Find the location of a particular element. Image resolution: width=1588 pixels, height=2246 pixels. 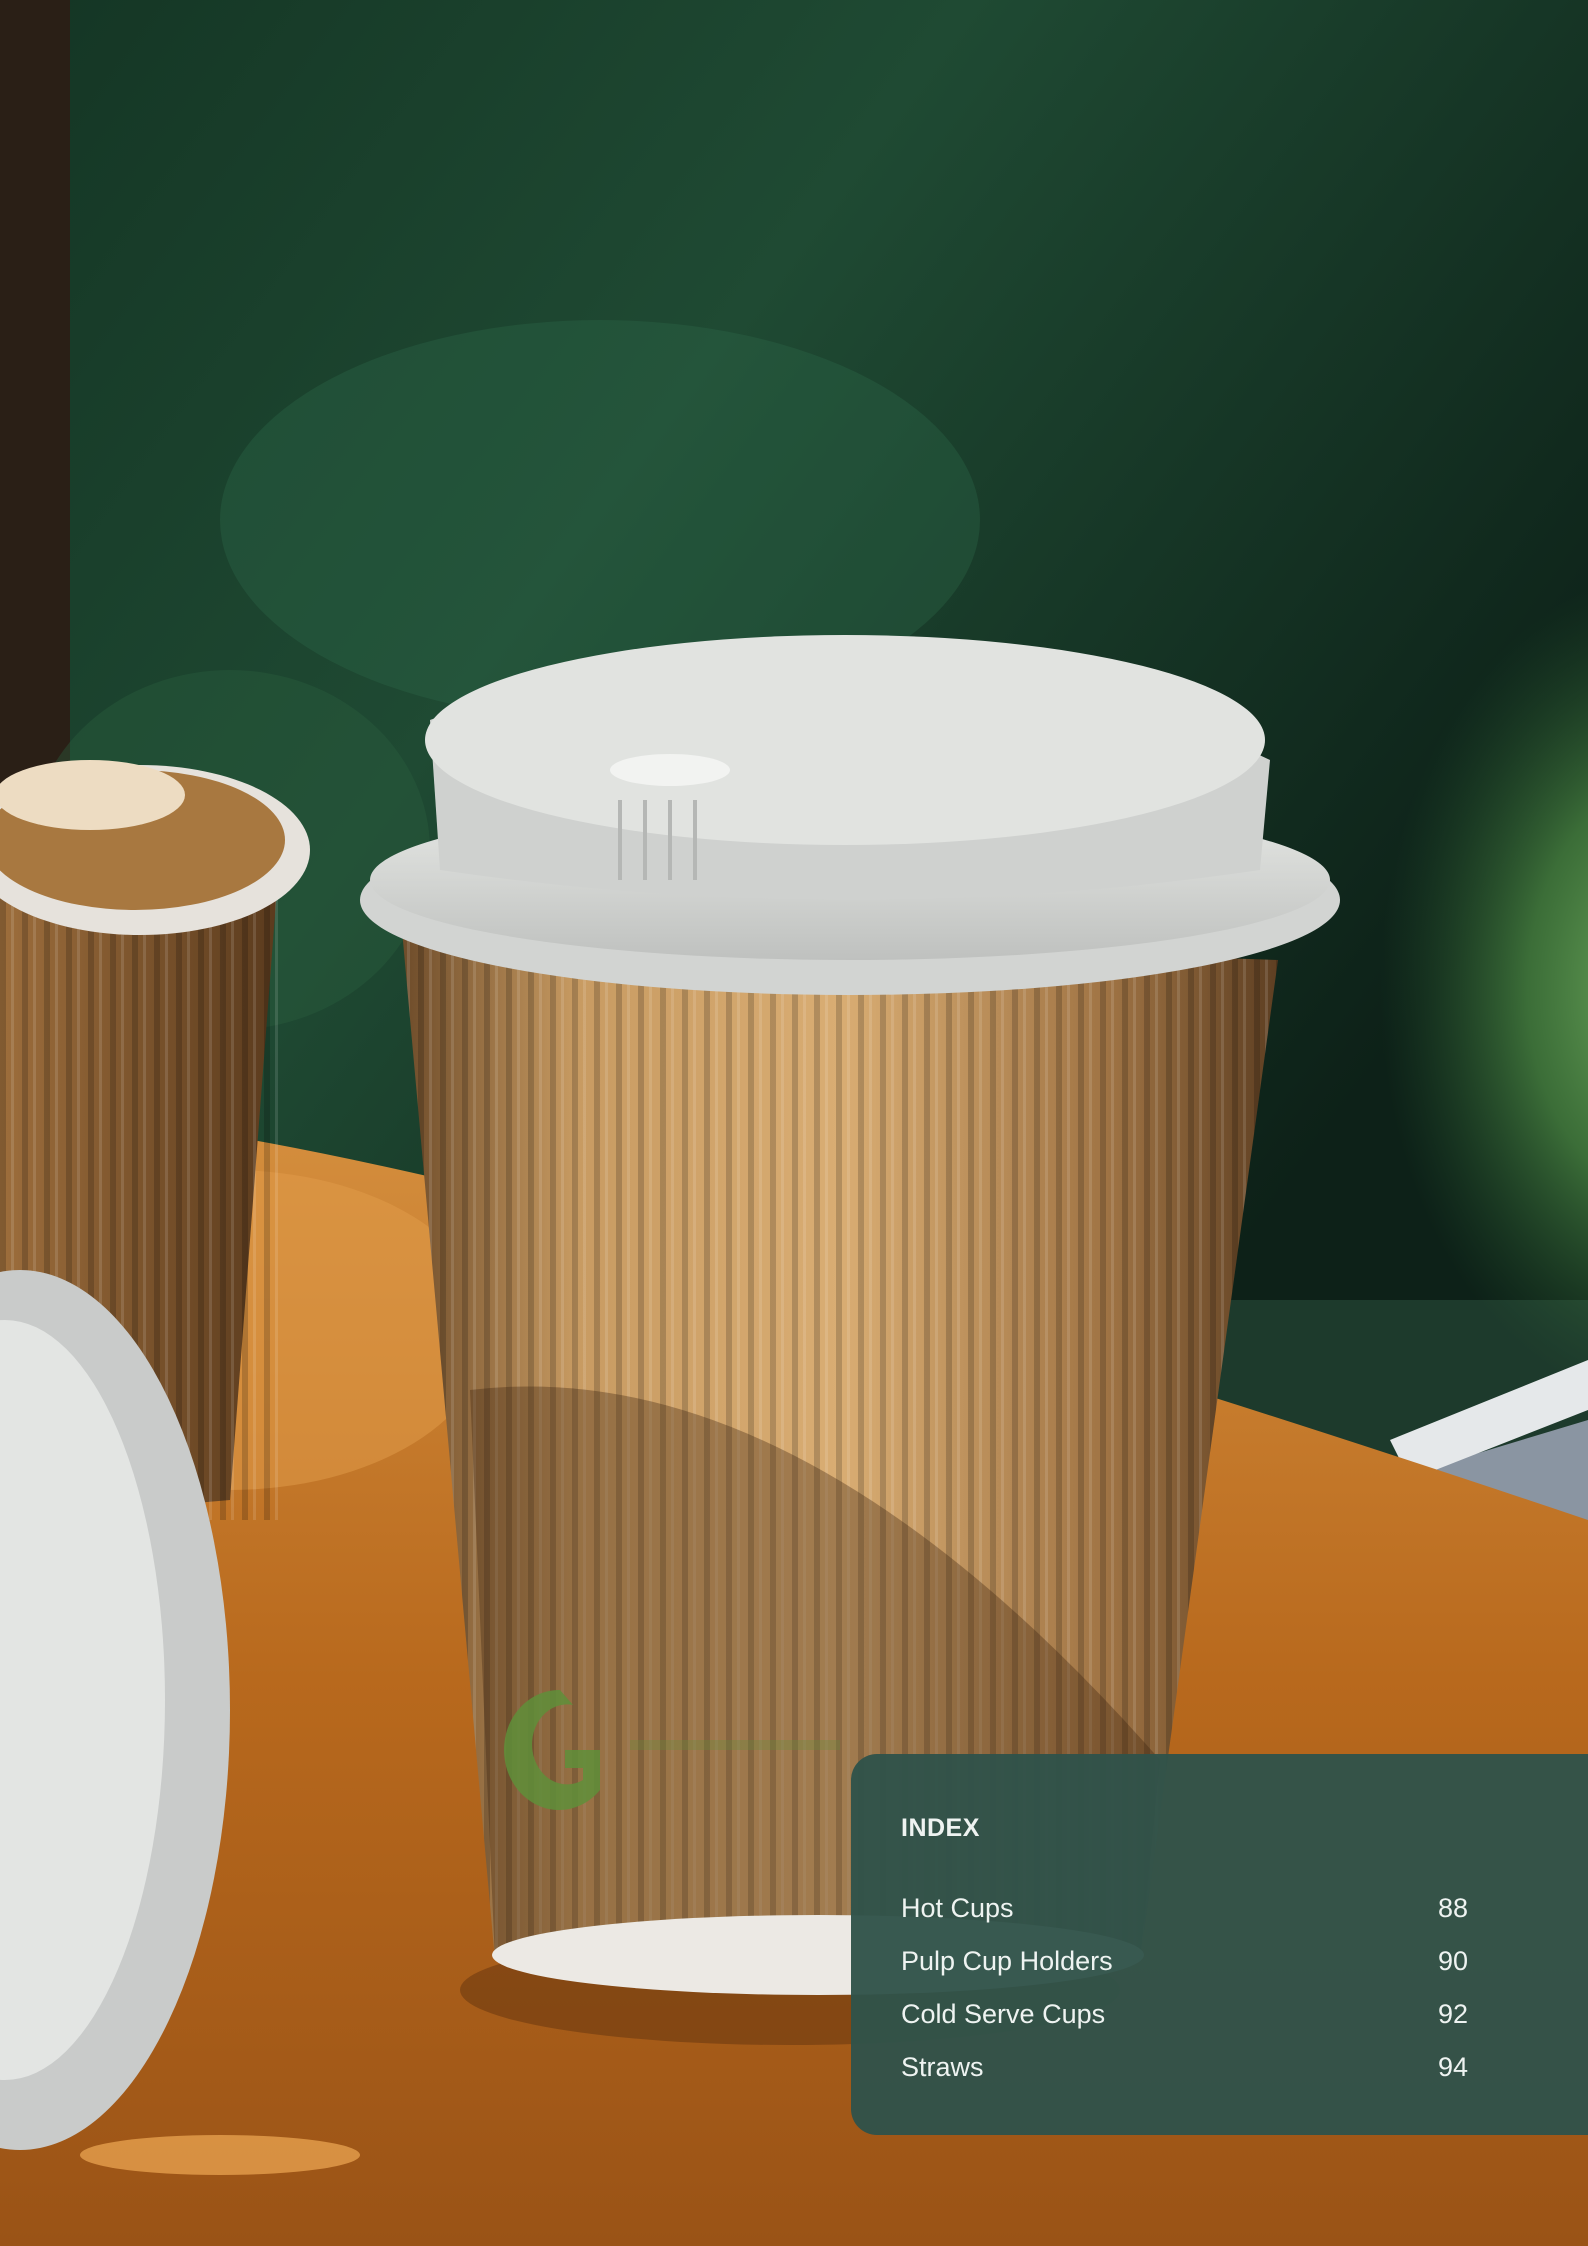

index-entry-label: Cold Serve Cups is located at coordinates (1003, 2014).